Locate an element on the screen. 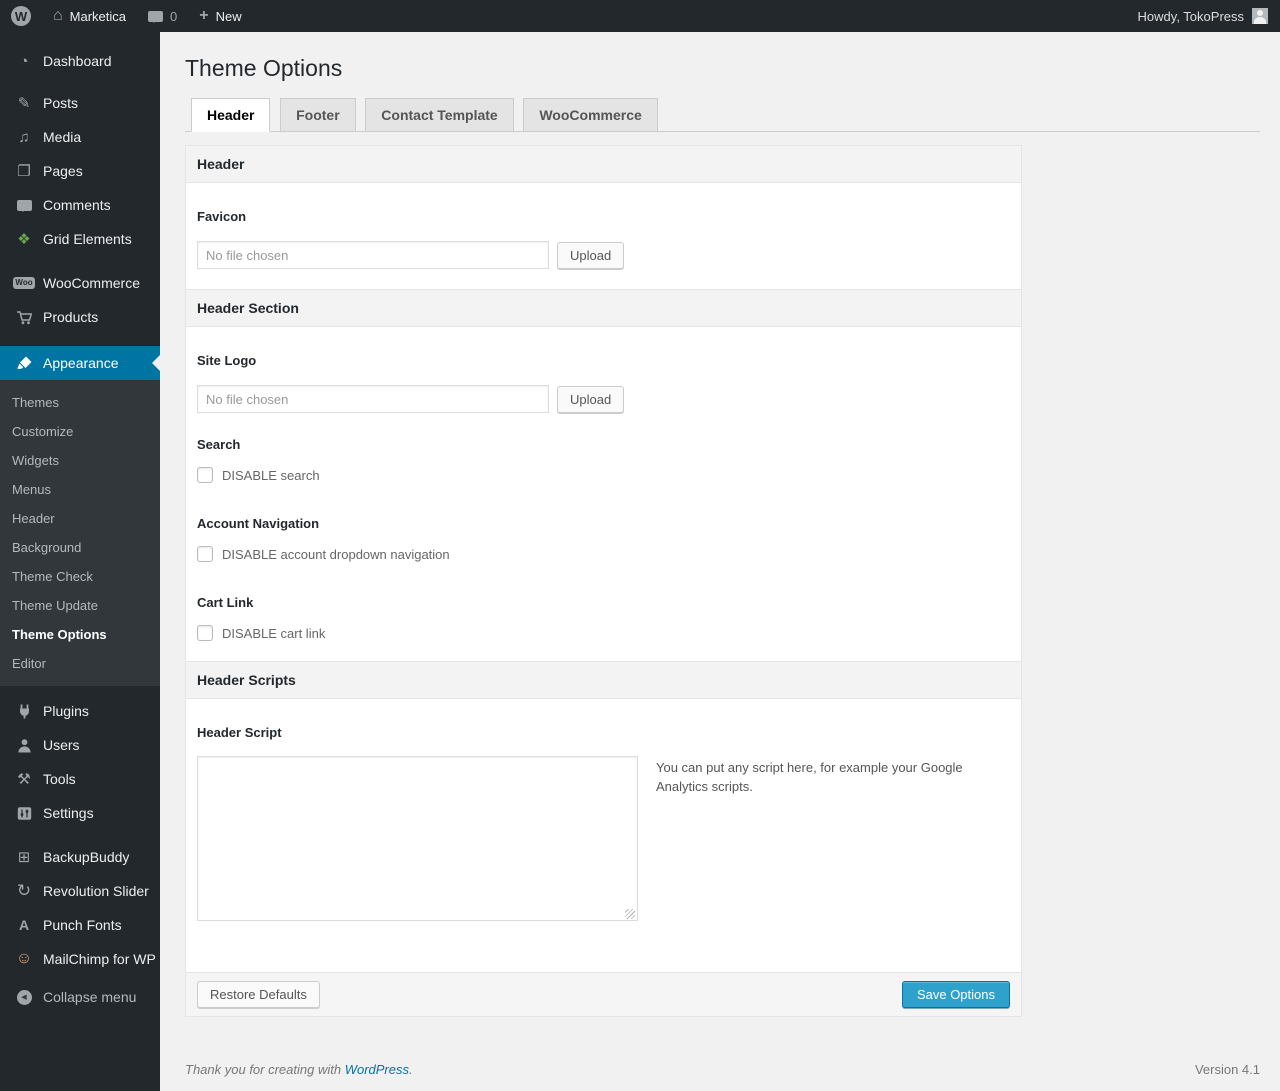 This screenshot has width=1280, height=1091. site-logo-upload-button: Upload is located at coordinates (591, 399).